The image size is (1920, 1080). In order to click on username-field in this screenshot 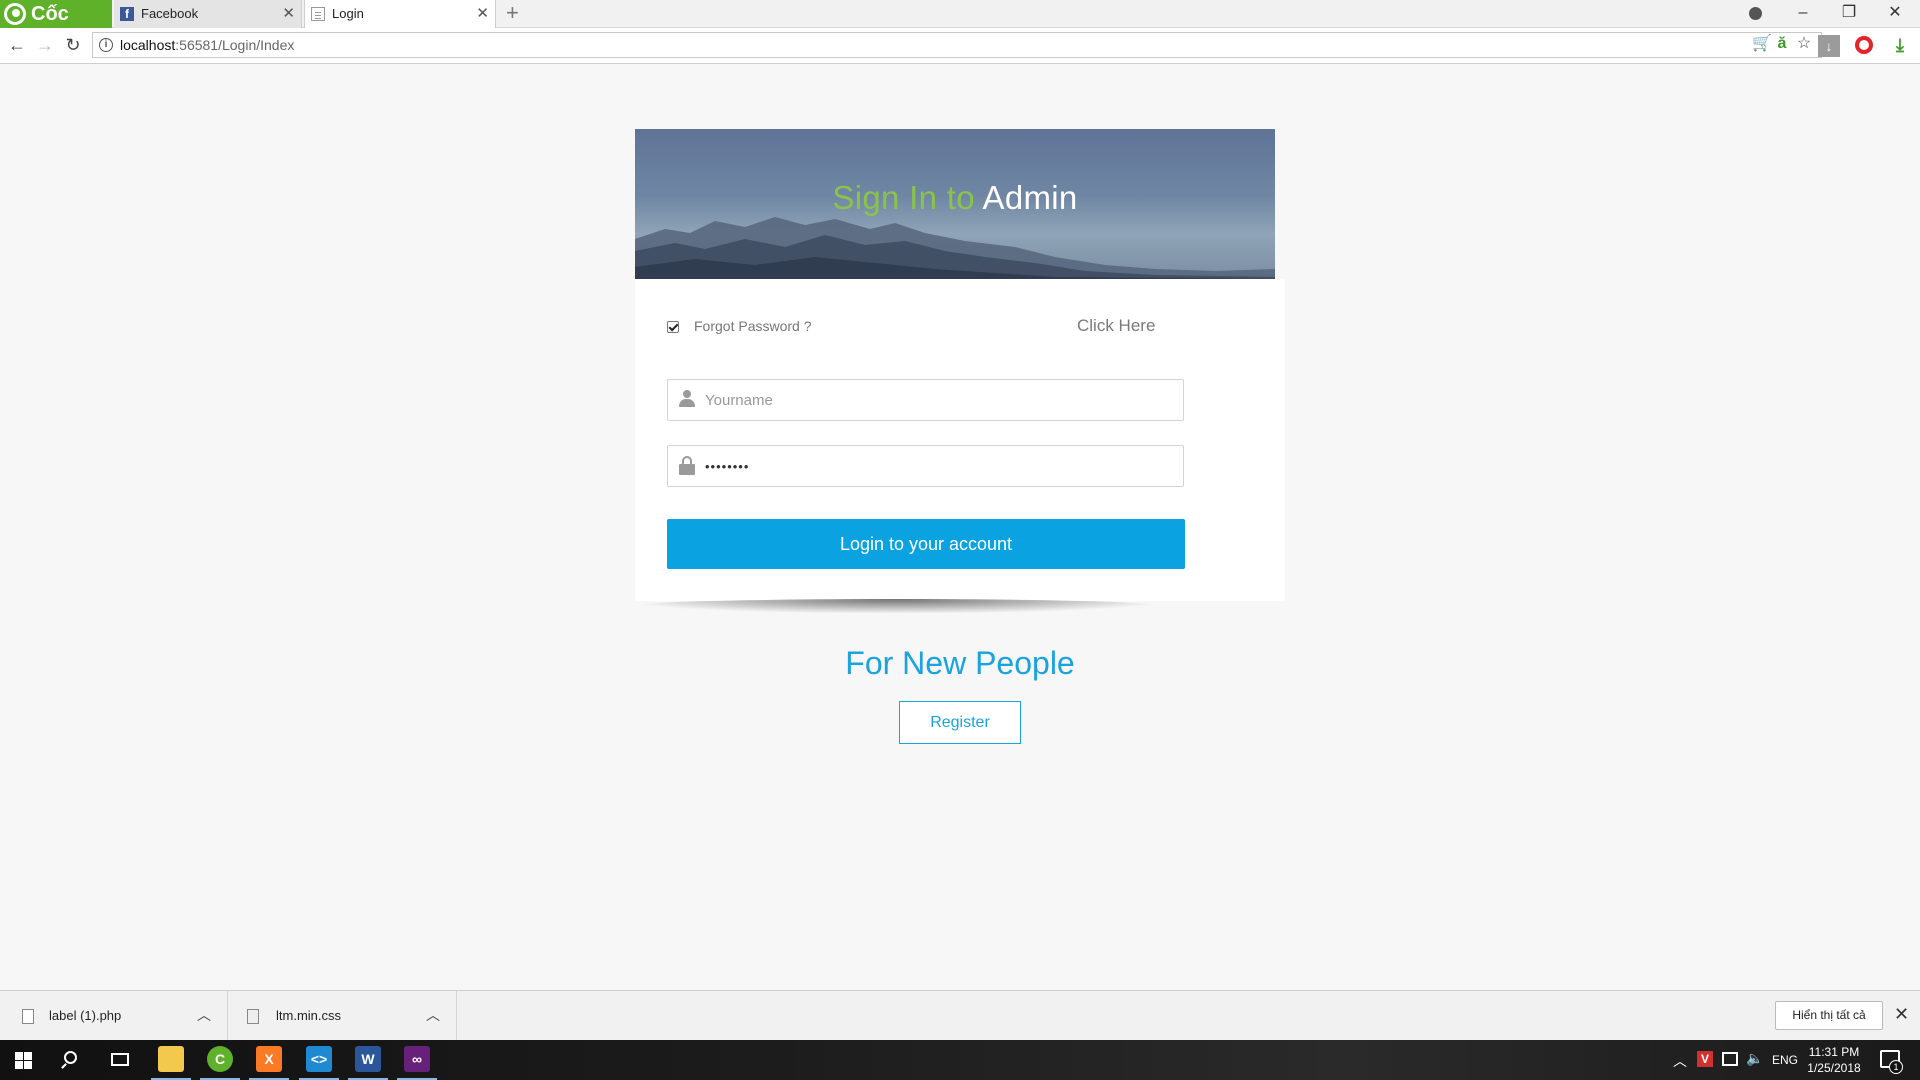, I will do `click(925, 400)`.